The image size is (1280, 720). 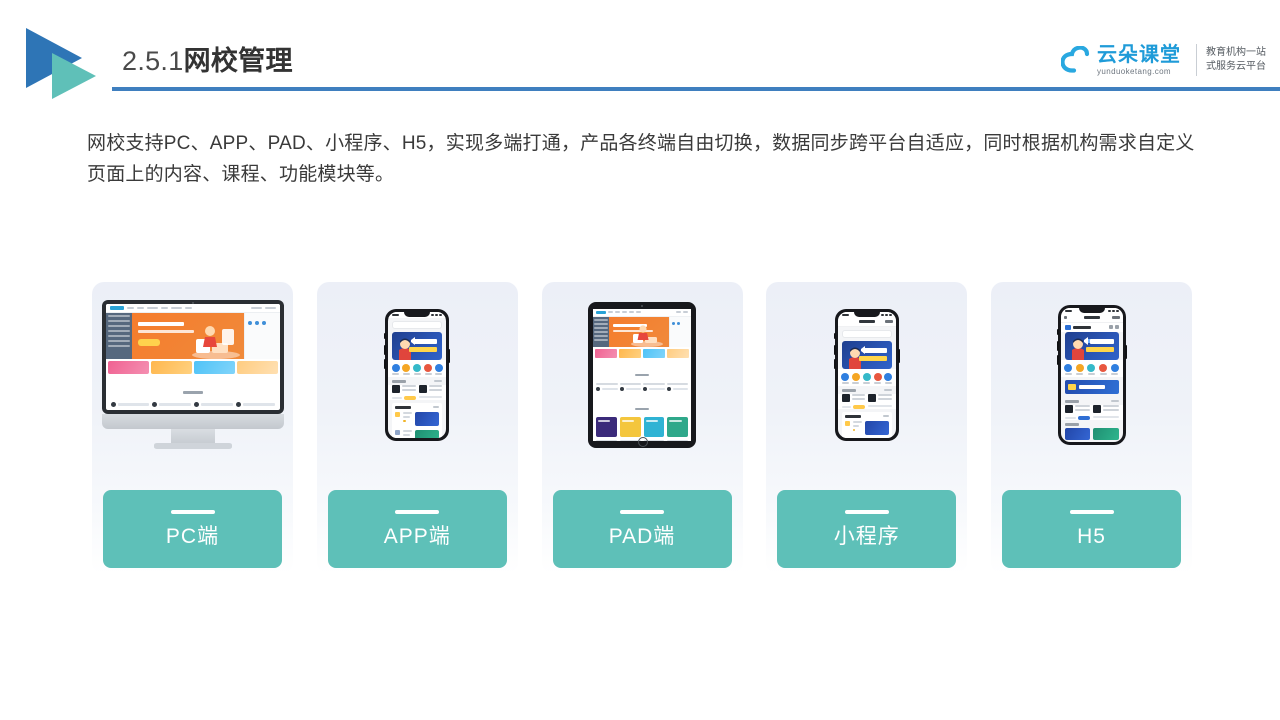 I want to click on device-card-app: APP端, so click(x=417, y=428).